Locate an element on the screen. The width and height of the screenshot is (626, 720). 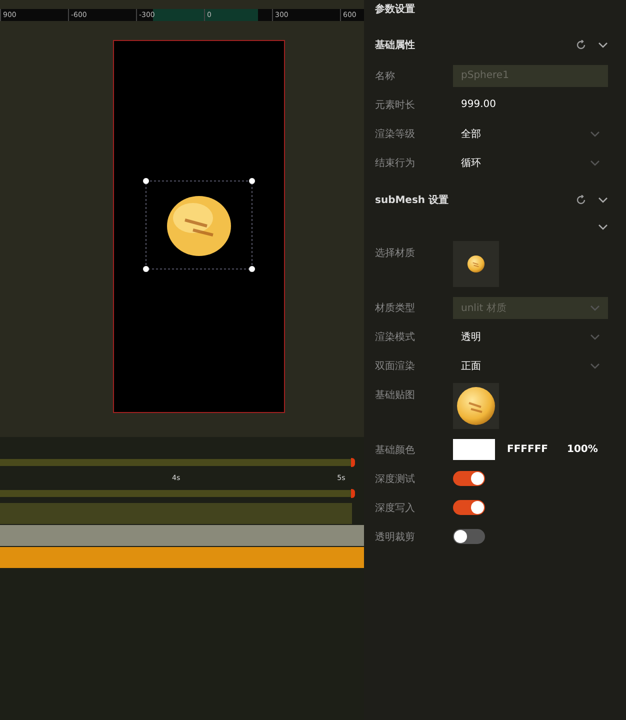
field-label: 透明裁剪 is located at coordinates (395, 537).